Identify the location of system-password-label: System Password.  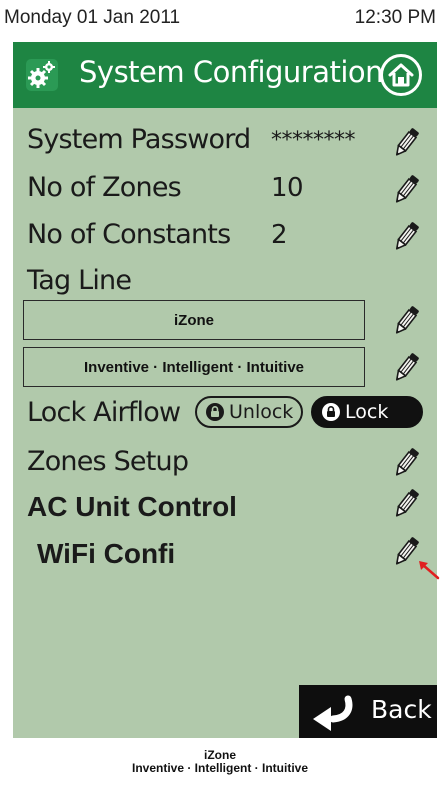
(139, 139).